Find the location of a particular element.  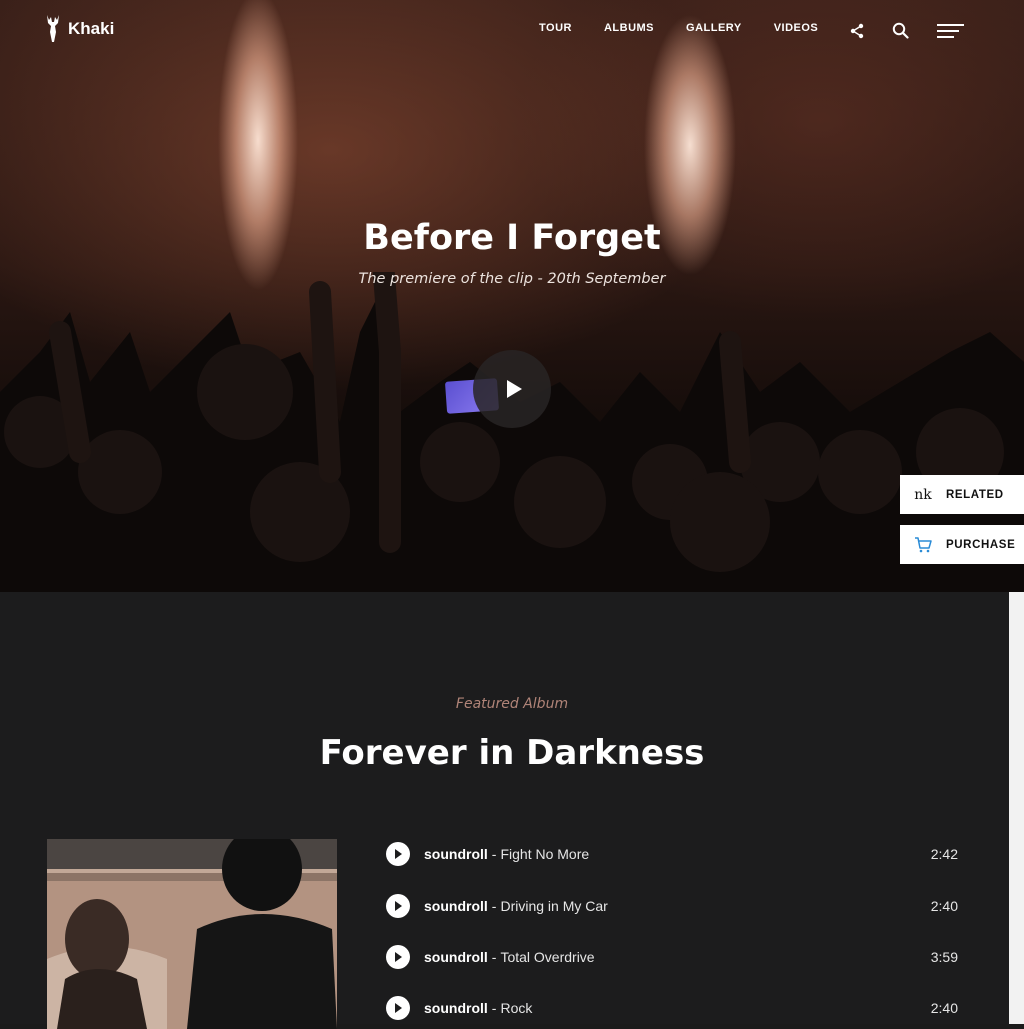

nav-link-gallery: GALLERY is located at coordinates (714, 28).